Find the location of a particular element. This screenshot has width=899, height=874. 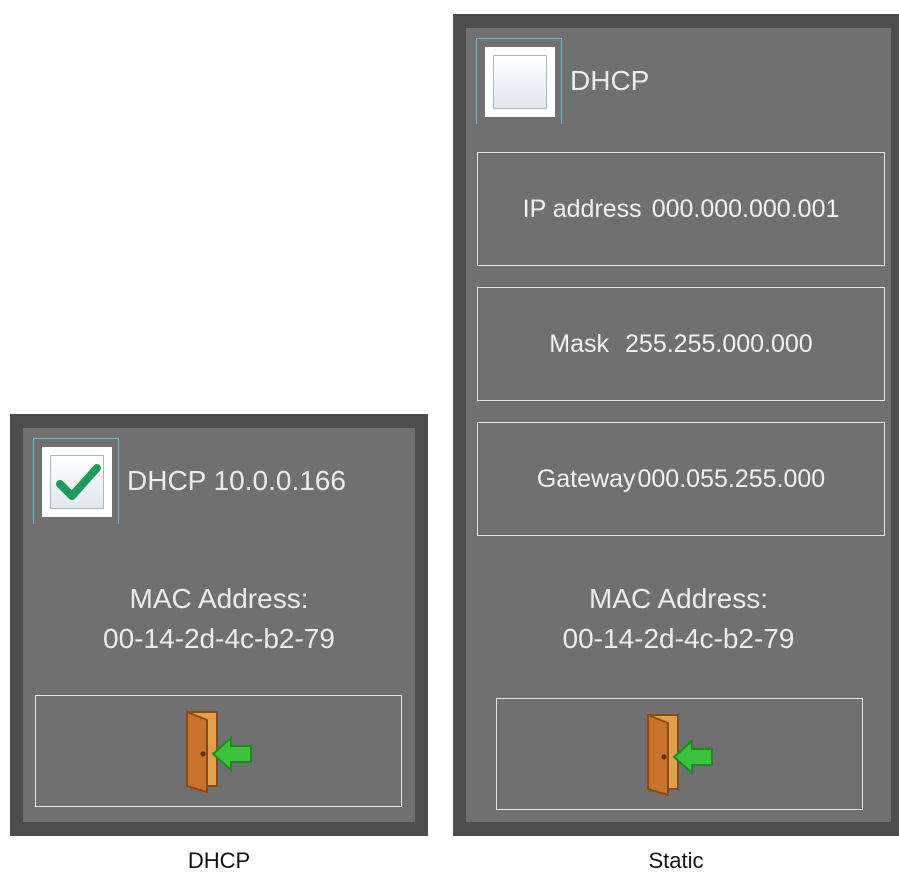

dhcp-checkbox-tab is located at coordinates (76, 481).